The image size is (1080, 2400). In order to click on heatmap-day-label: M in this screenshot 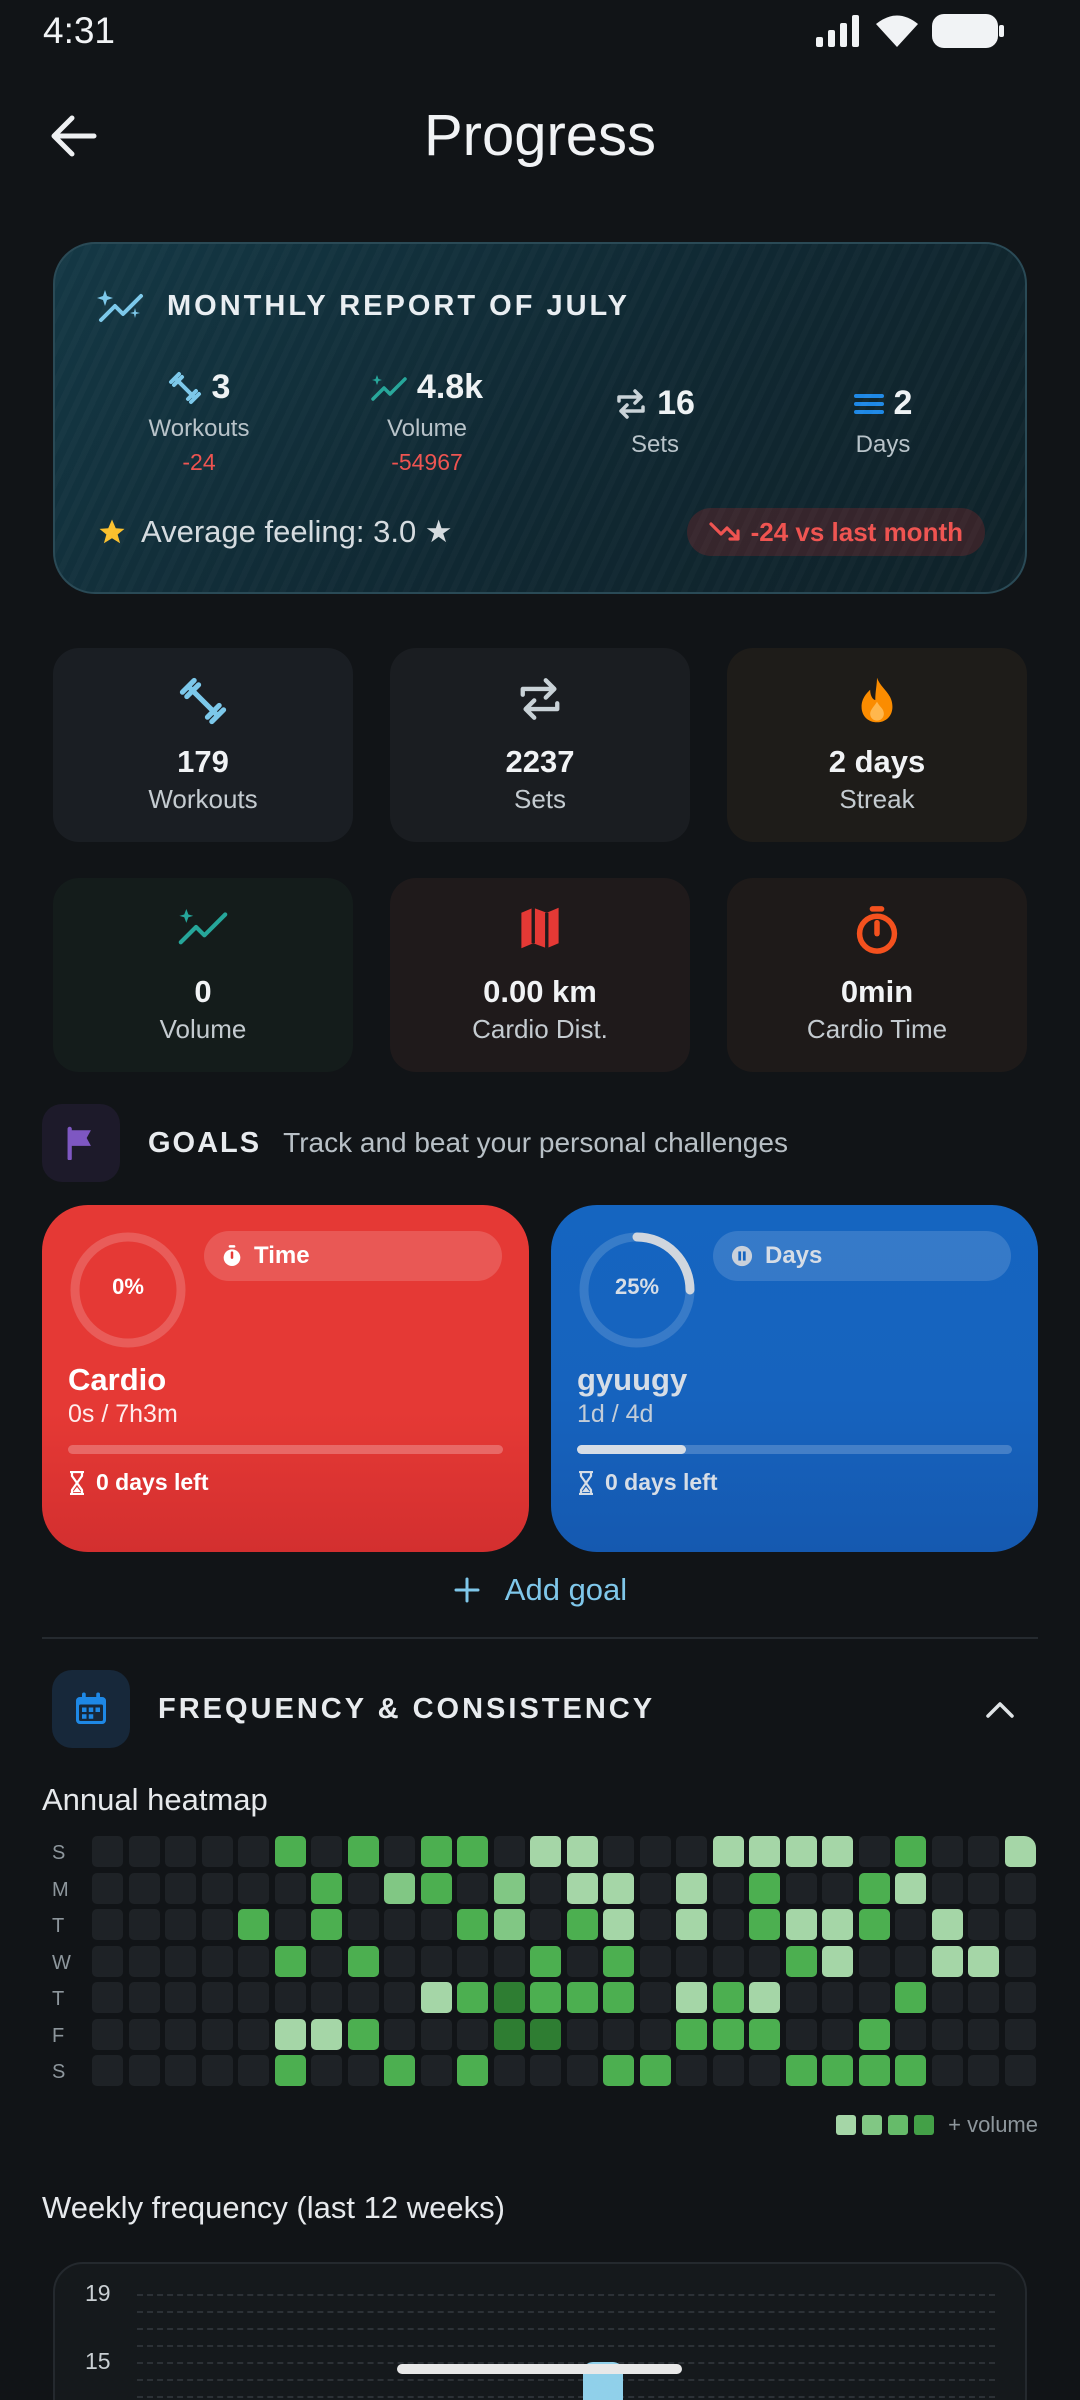, I will do `click(60, 1889)`.